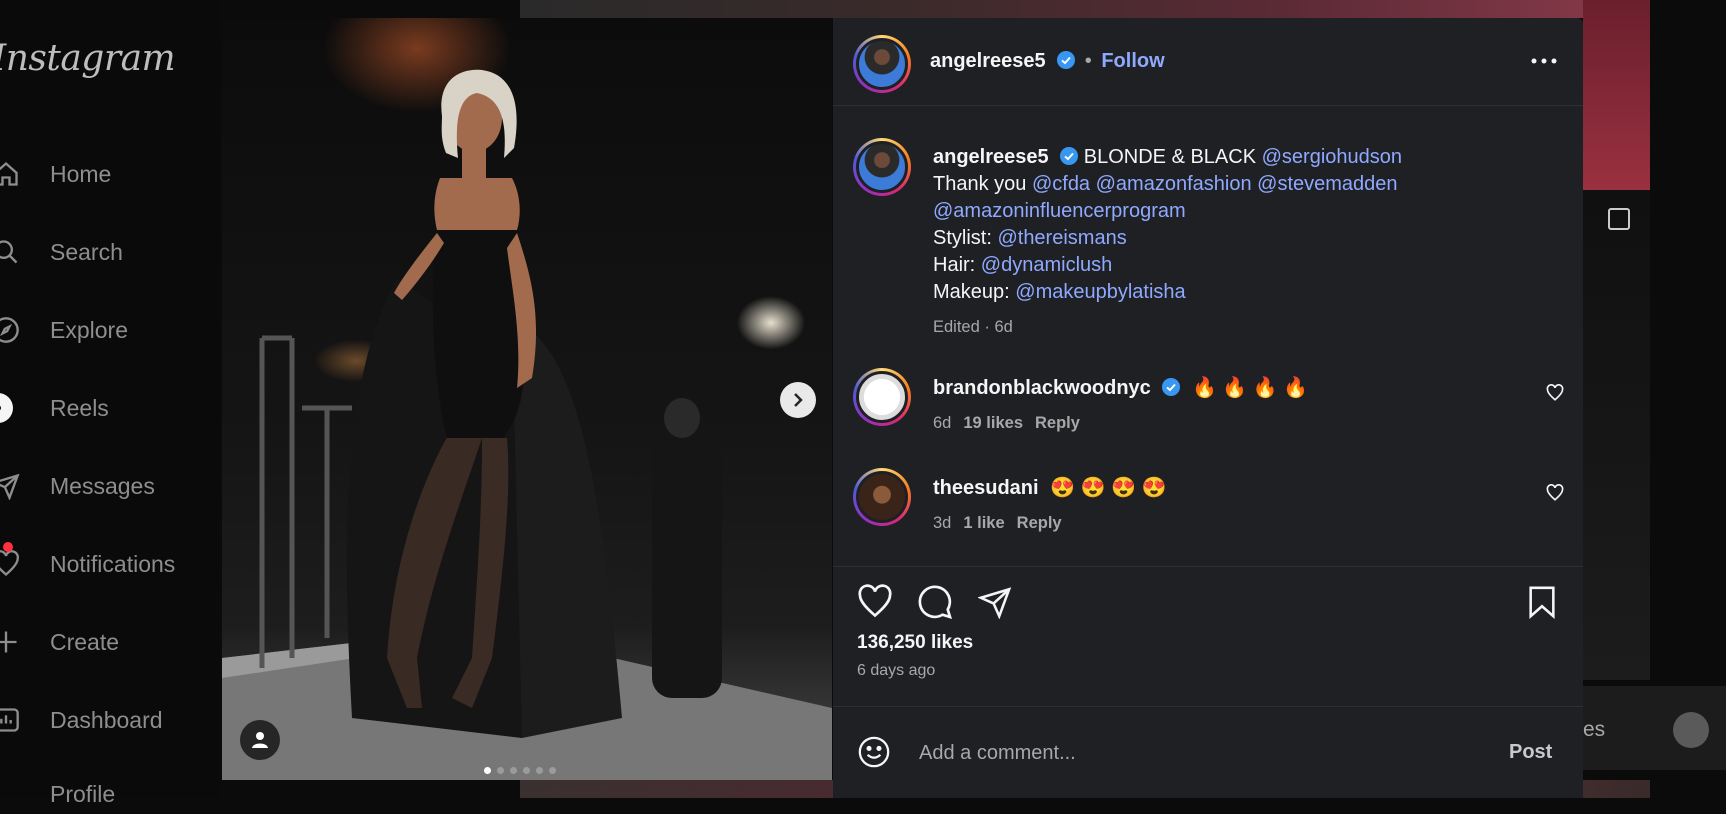 The image size is (1726, 814). Describe the element at coordinates (77, 486) in the screenshot. I see `sidebar-item-messages: Messages` at that location.